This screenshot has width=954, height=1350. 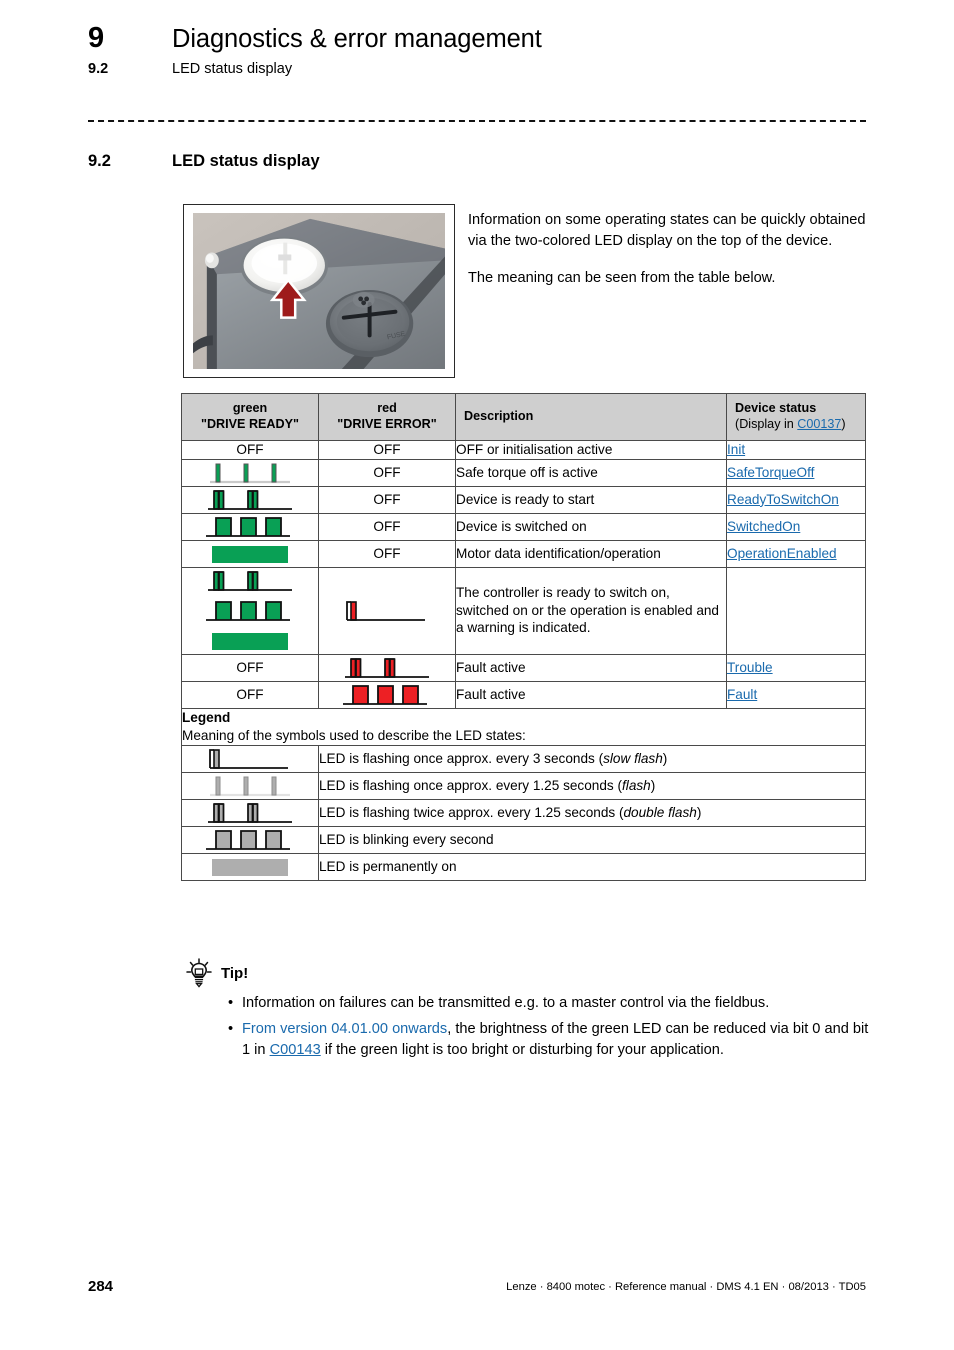 What do you see at coordinates (766, 423) in the screenshot?
I see `display-in-text: (Display in` at bounding box center [766, 423].